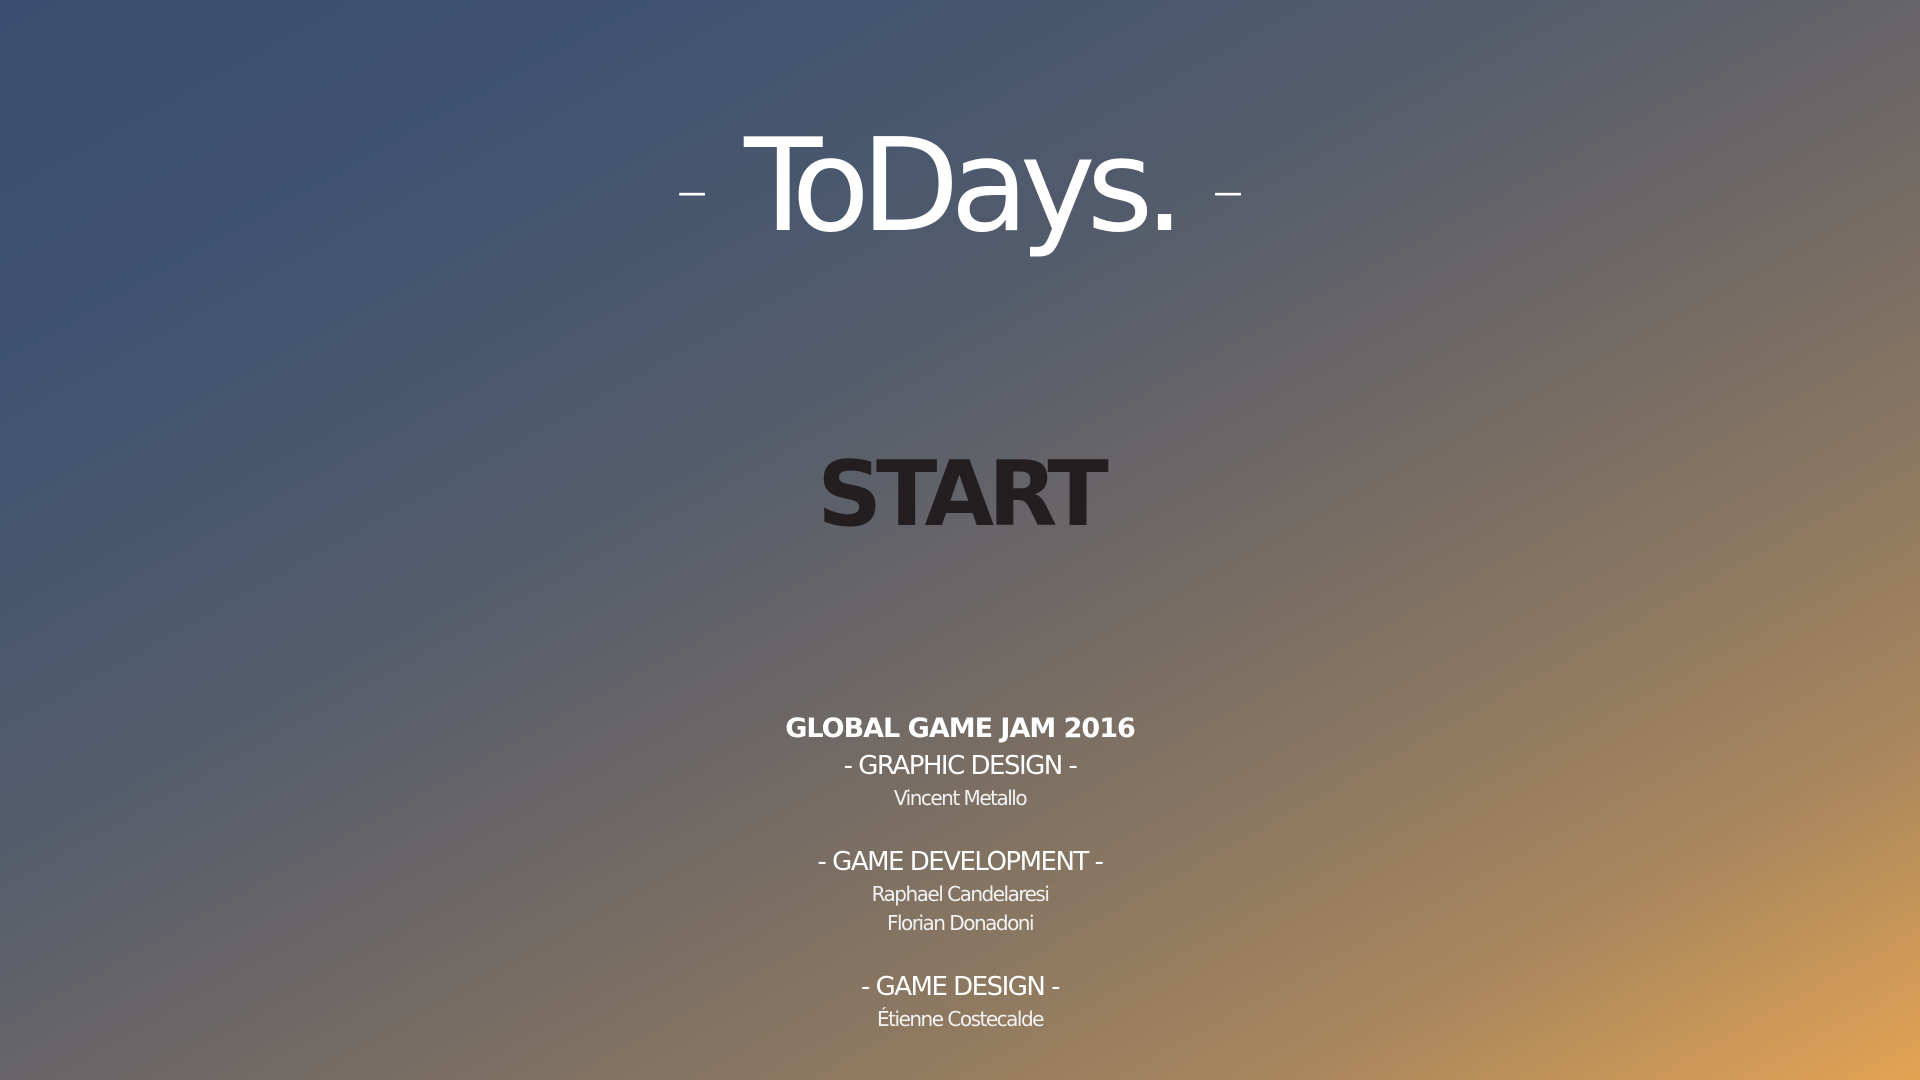  Describe the element at coordinates (960, 987) in the screenshot. I see `section-heading: - GAME DESIGN -` at that location.